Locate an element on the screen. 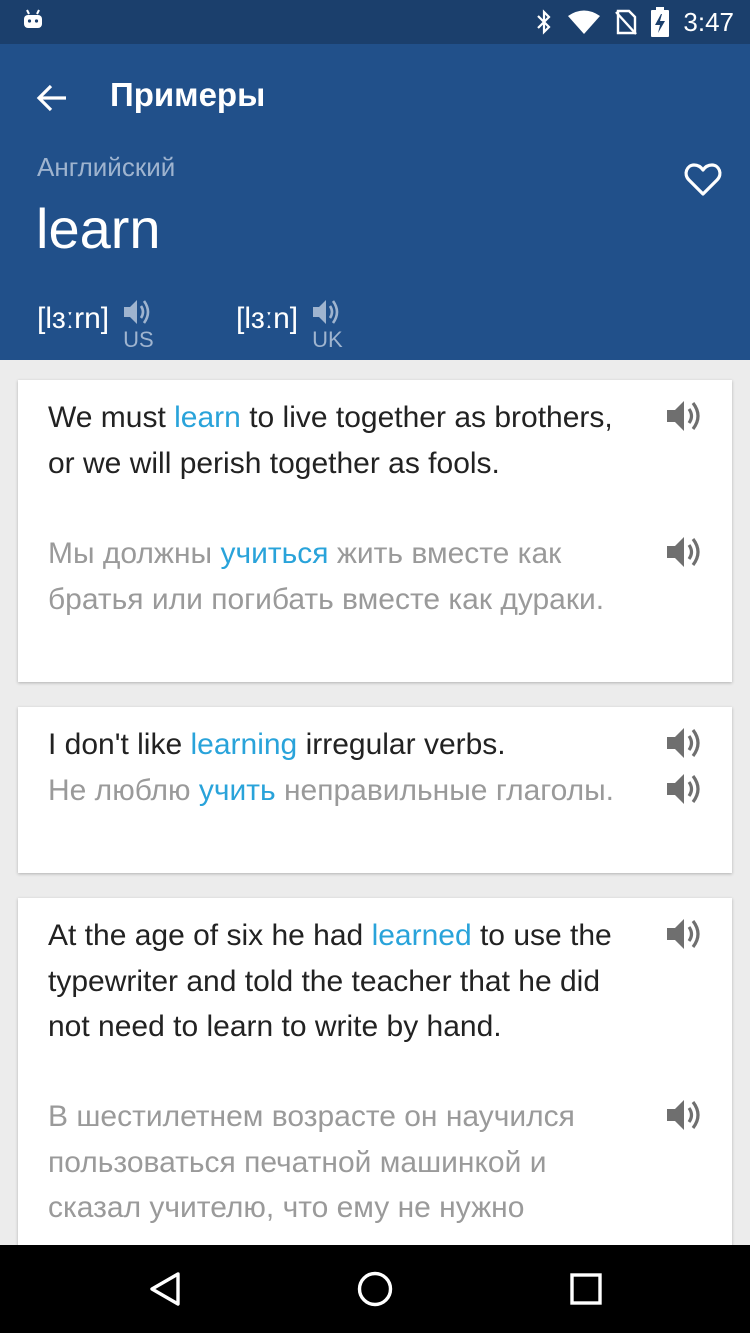  battery-charging-icon is located at coordinates (660, 22).